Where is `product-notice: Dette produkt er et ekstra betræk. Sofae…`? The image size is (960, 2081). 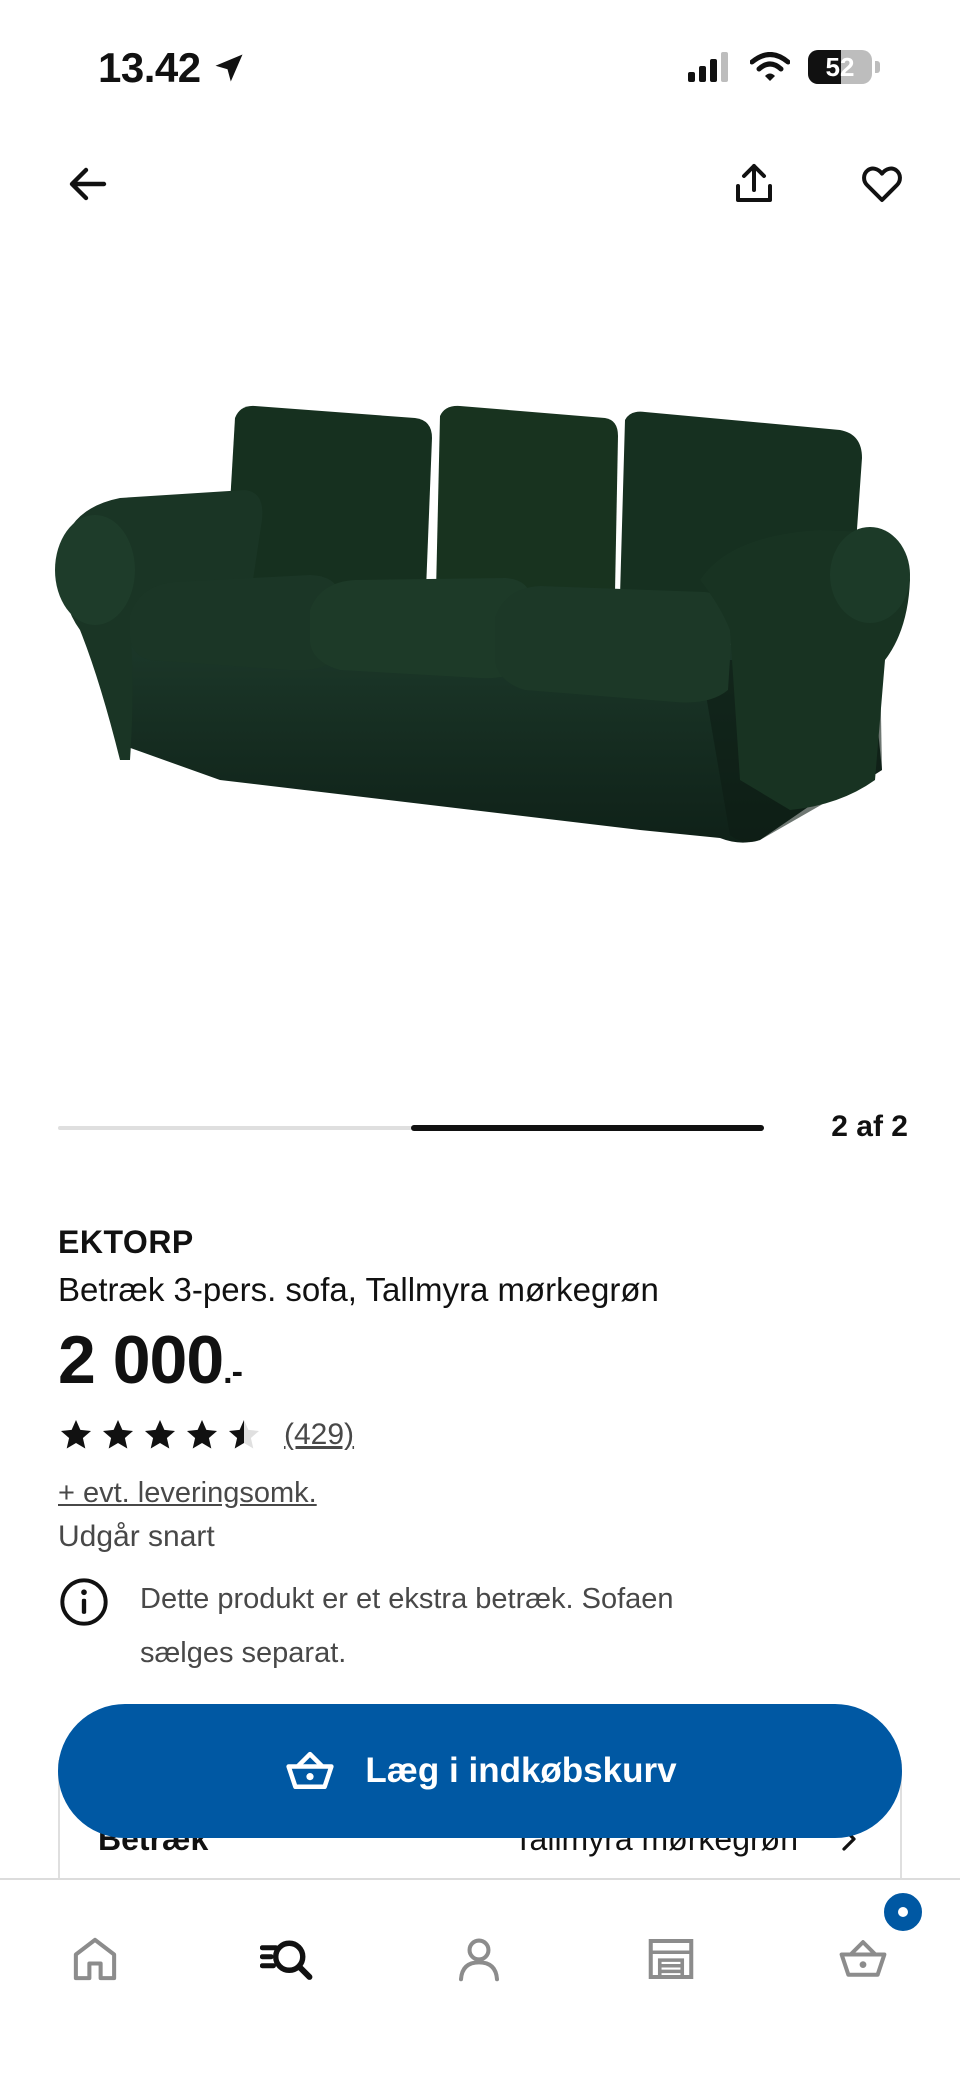
product-notice: Dette produkt er et ekstra betræk. Sofae… is located at coordinates (480, 1626).